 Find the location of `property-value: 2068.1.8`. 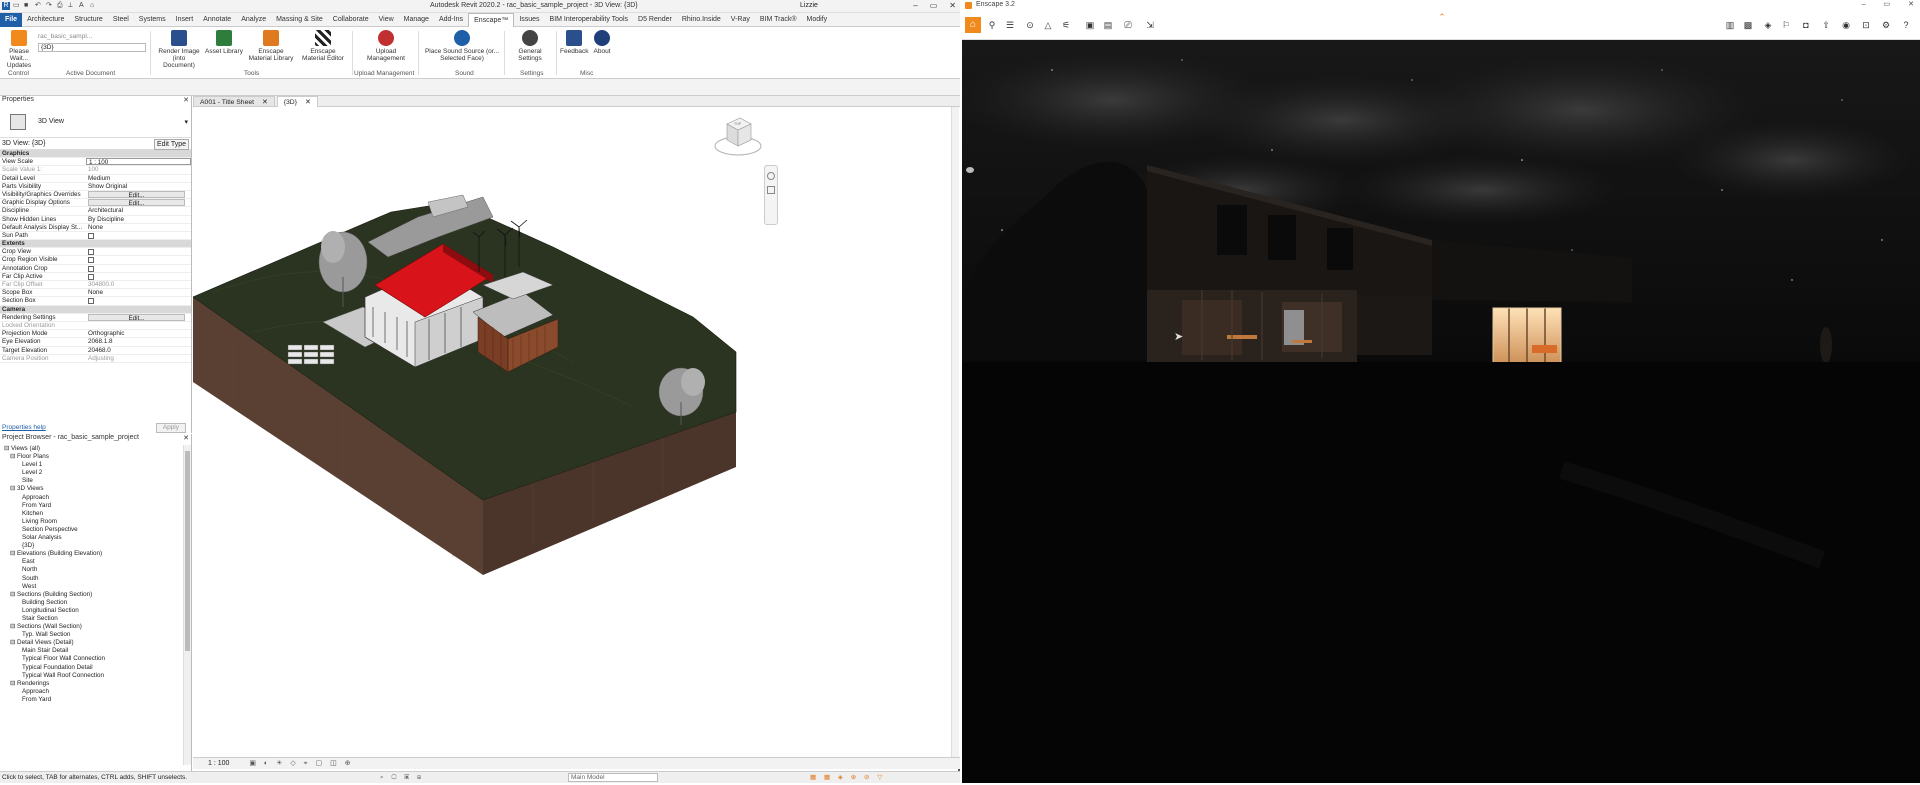

property-value: 2068.1.8 is located at coordinates (138, 341).